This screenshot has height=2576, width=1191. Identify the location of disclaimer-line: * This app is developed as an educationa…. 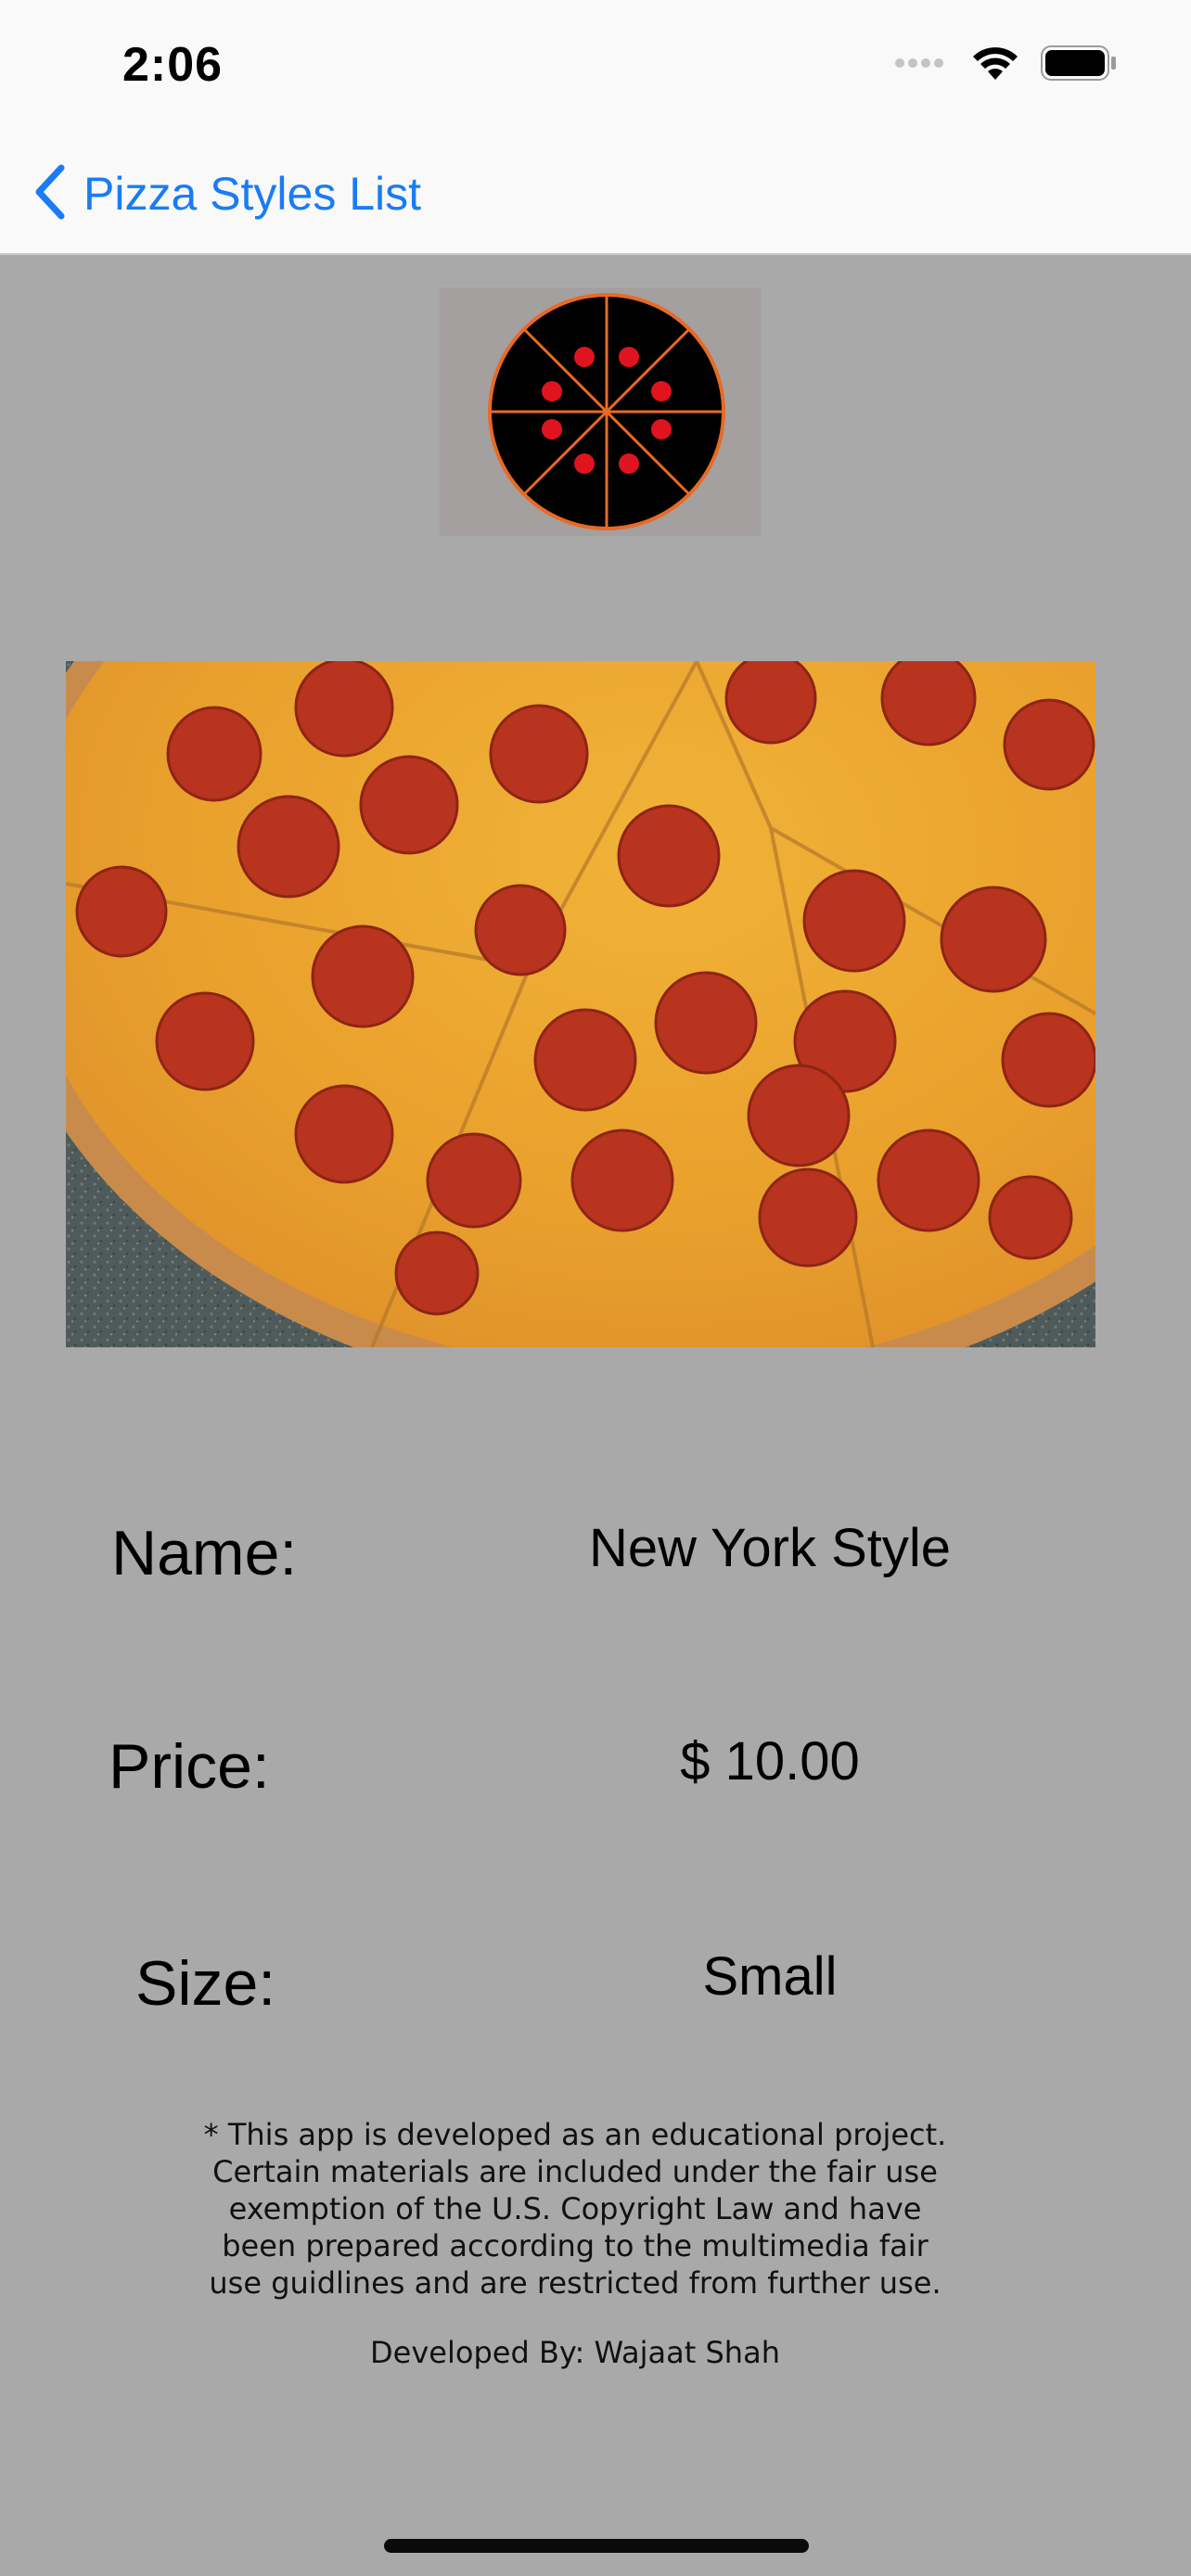
(575, 2134).